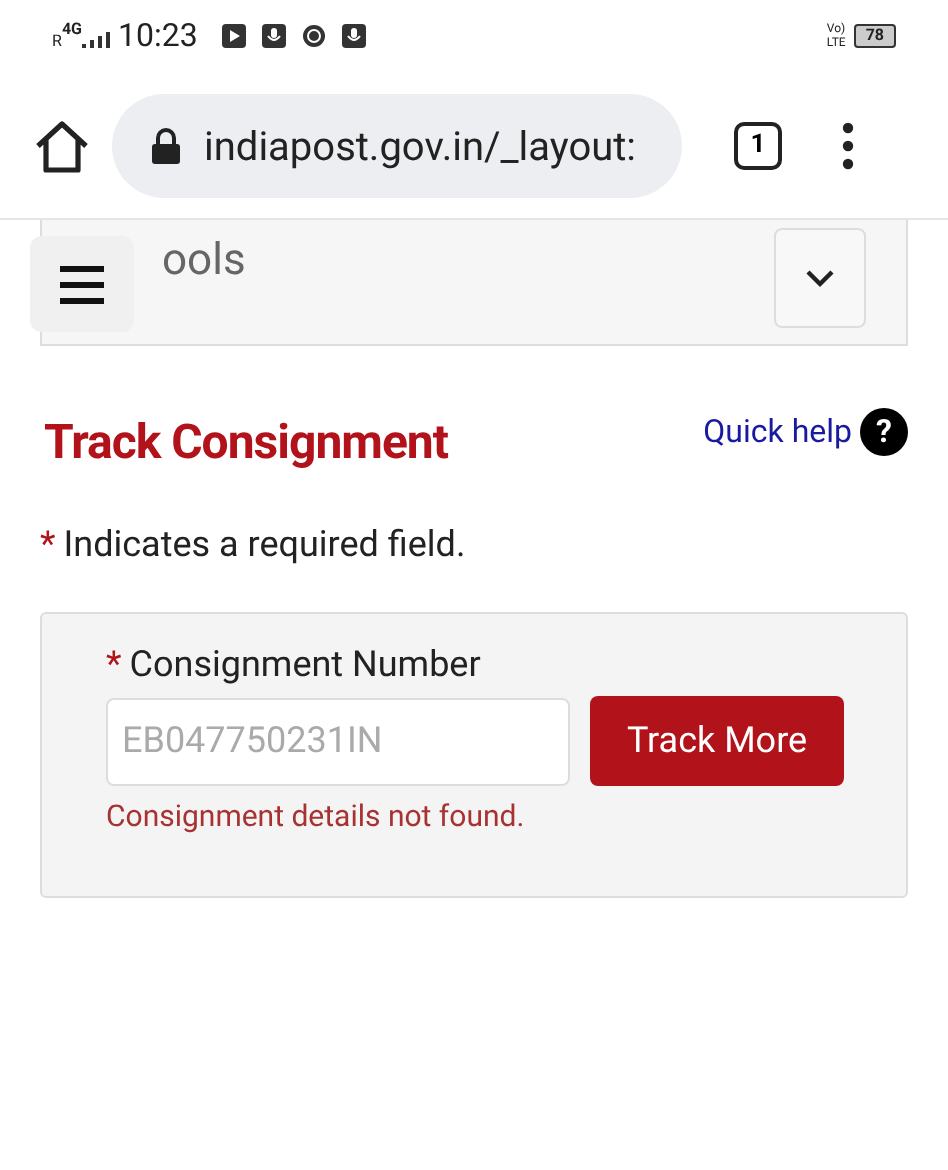  What do you see at coordinates (338, 741) in the screenshot?
I see `consignment-number-field: EB047750231IN` at bounding box center [338, 741].